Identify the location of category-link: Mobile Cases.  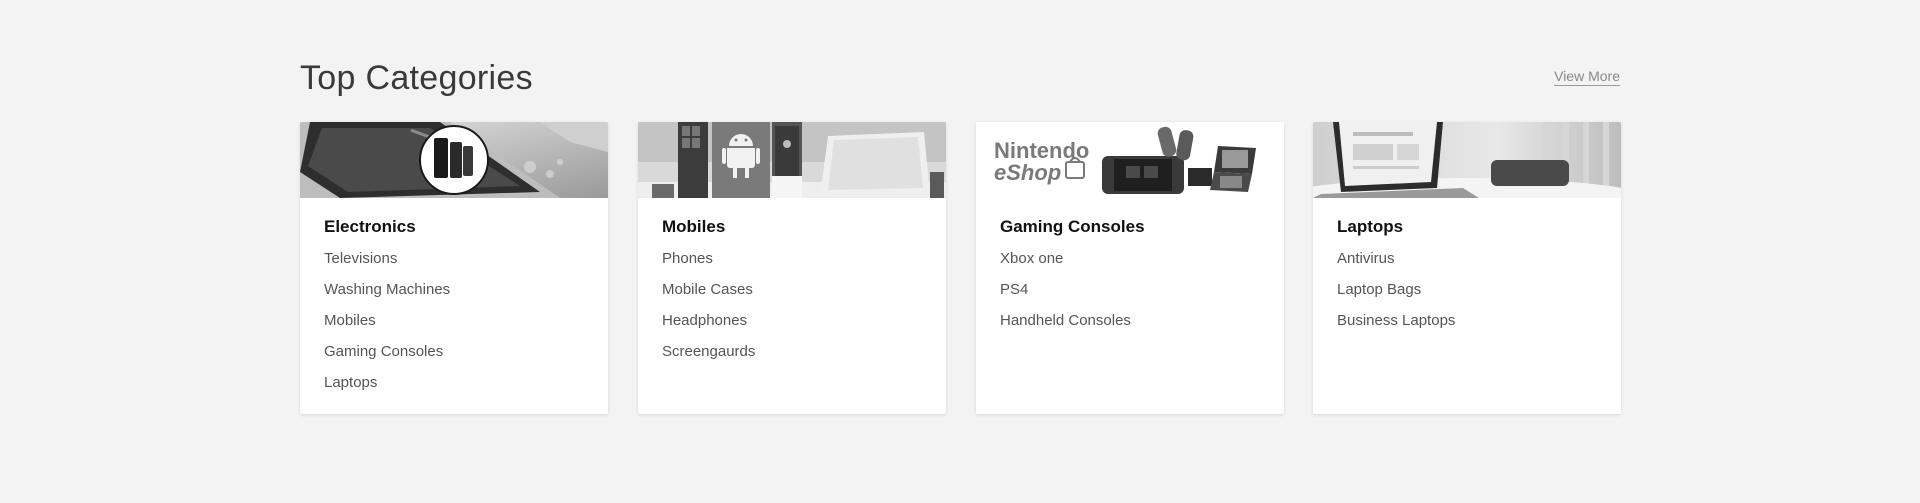
(792, 290).